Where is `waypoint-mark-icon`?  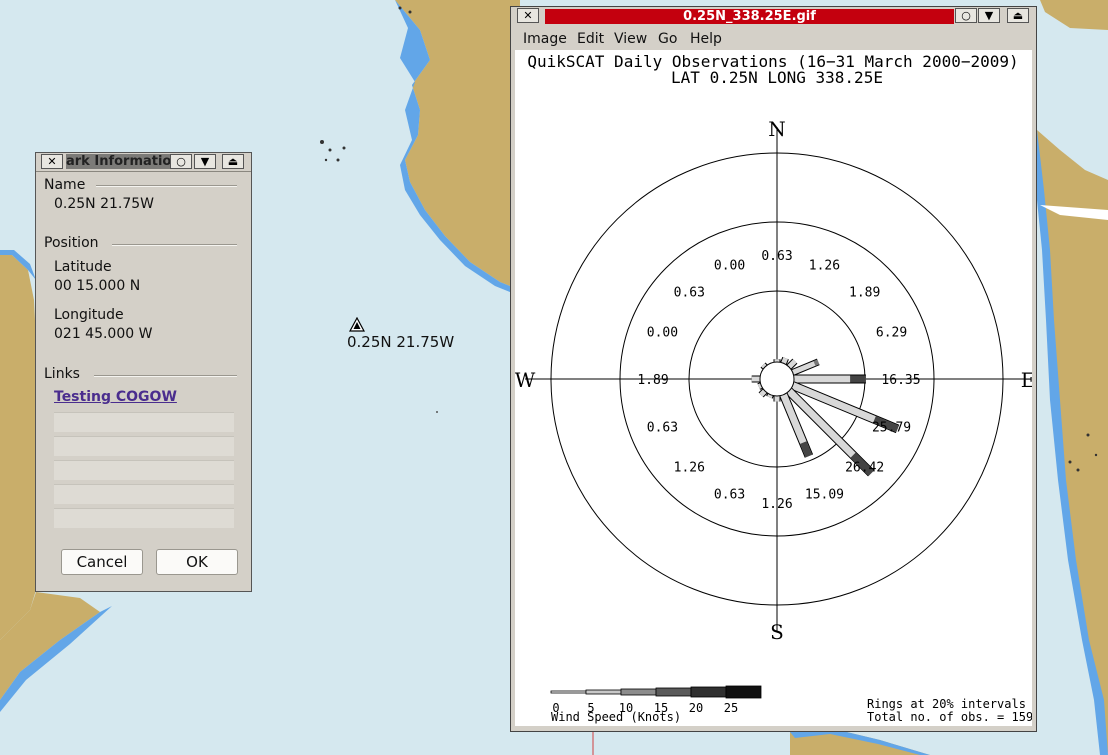 waypoint-mark-icon is located at coordinates (357, 325).